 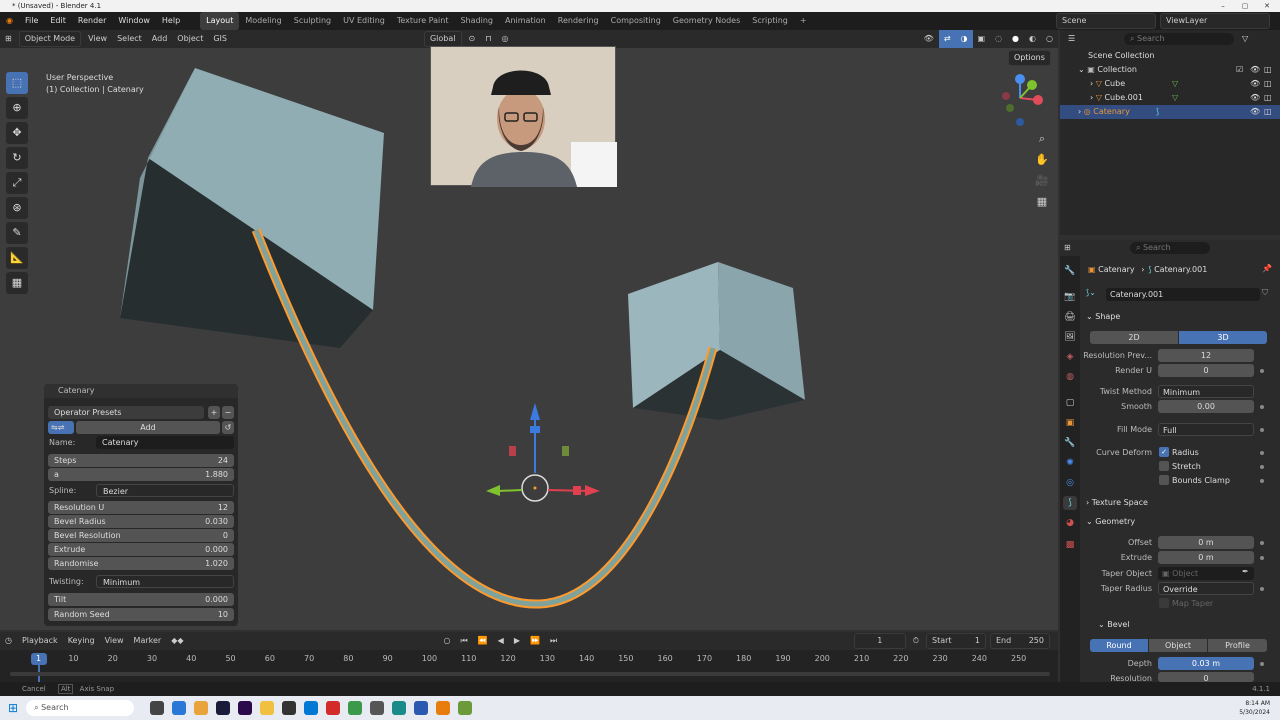 I want to click on operator-panel-title: Catenary, so click(x=141, y=391).